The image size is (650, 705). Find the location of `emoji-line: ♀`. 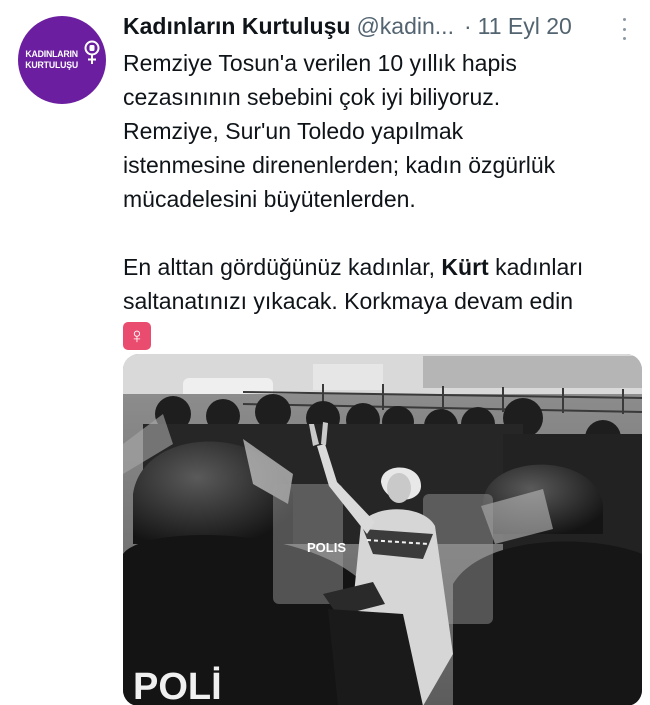

emoji-line: ♀ is located at coordinates (382, 335).